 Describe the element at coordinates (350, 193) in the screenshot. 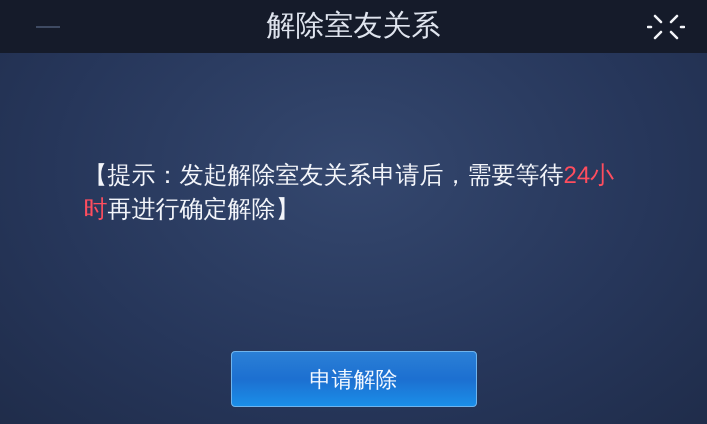

I see `notice-text: 【提示：发起解除室友关系申请后，需要等待24小时再进行确定解除】` at that location.